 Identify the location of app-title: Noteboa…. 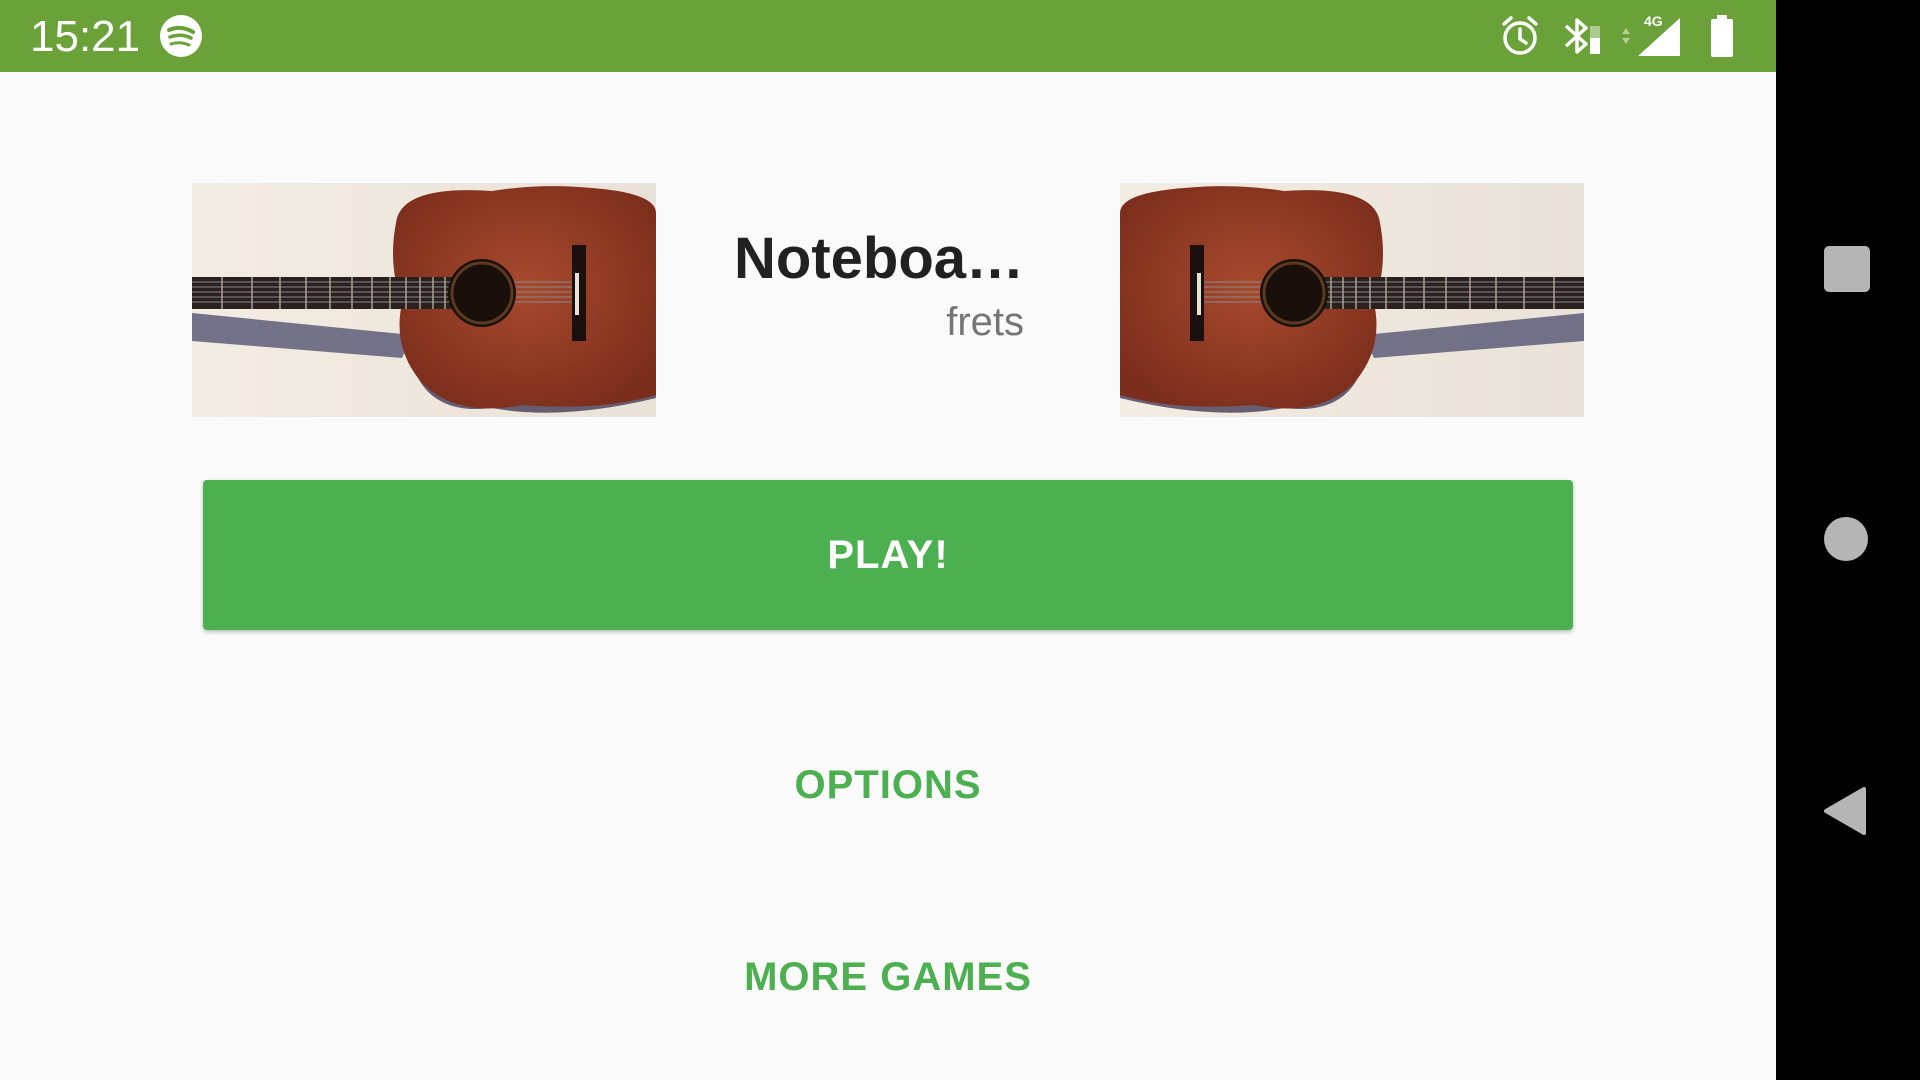
(879, 258).